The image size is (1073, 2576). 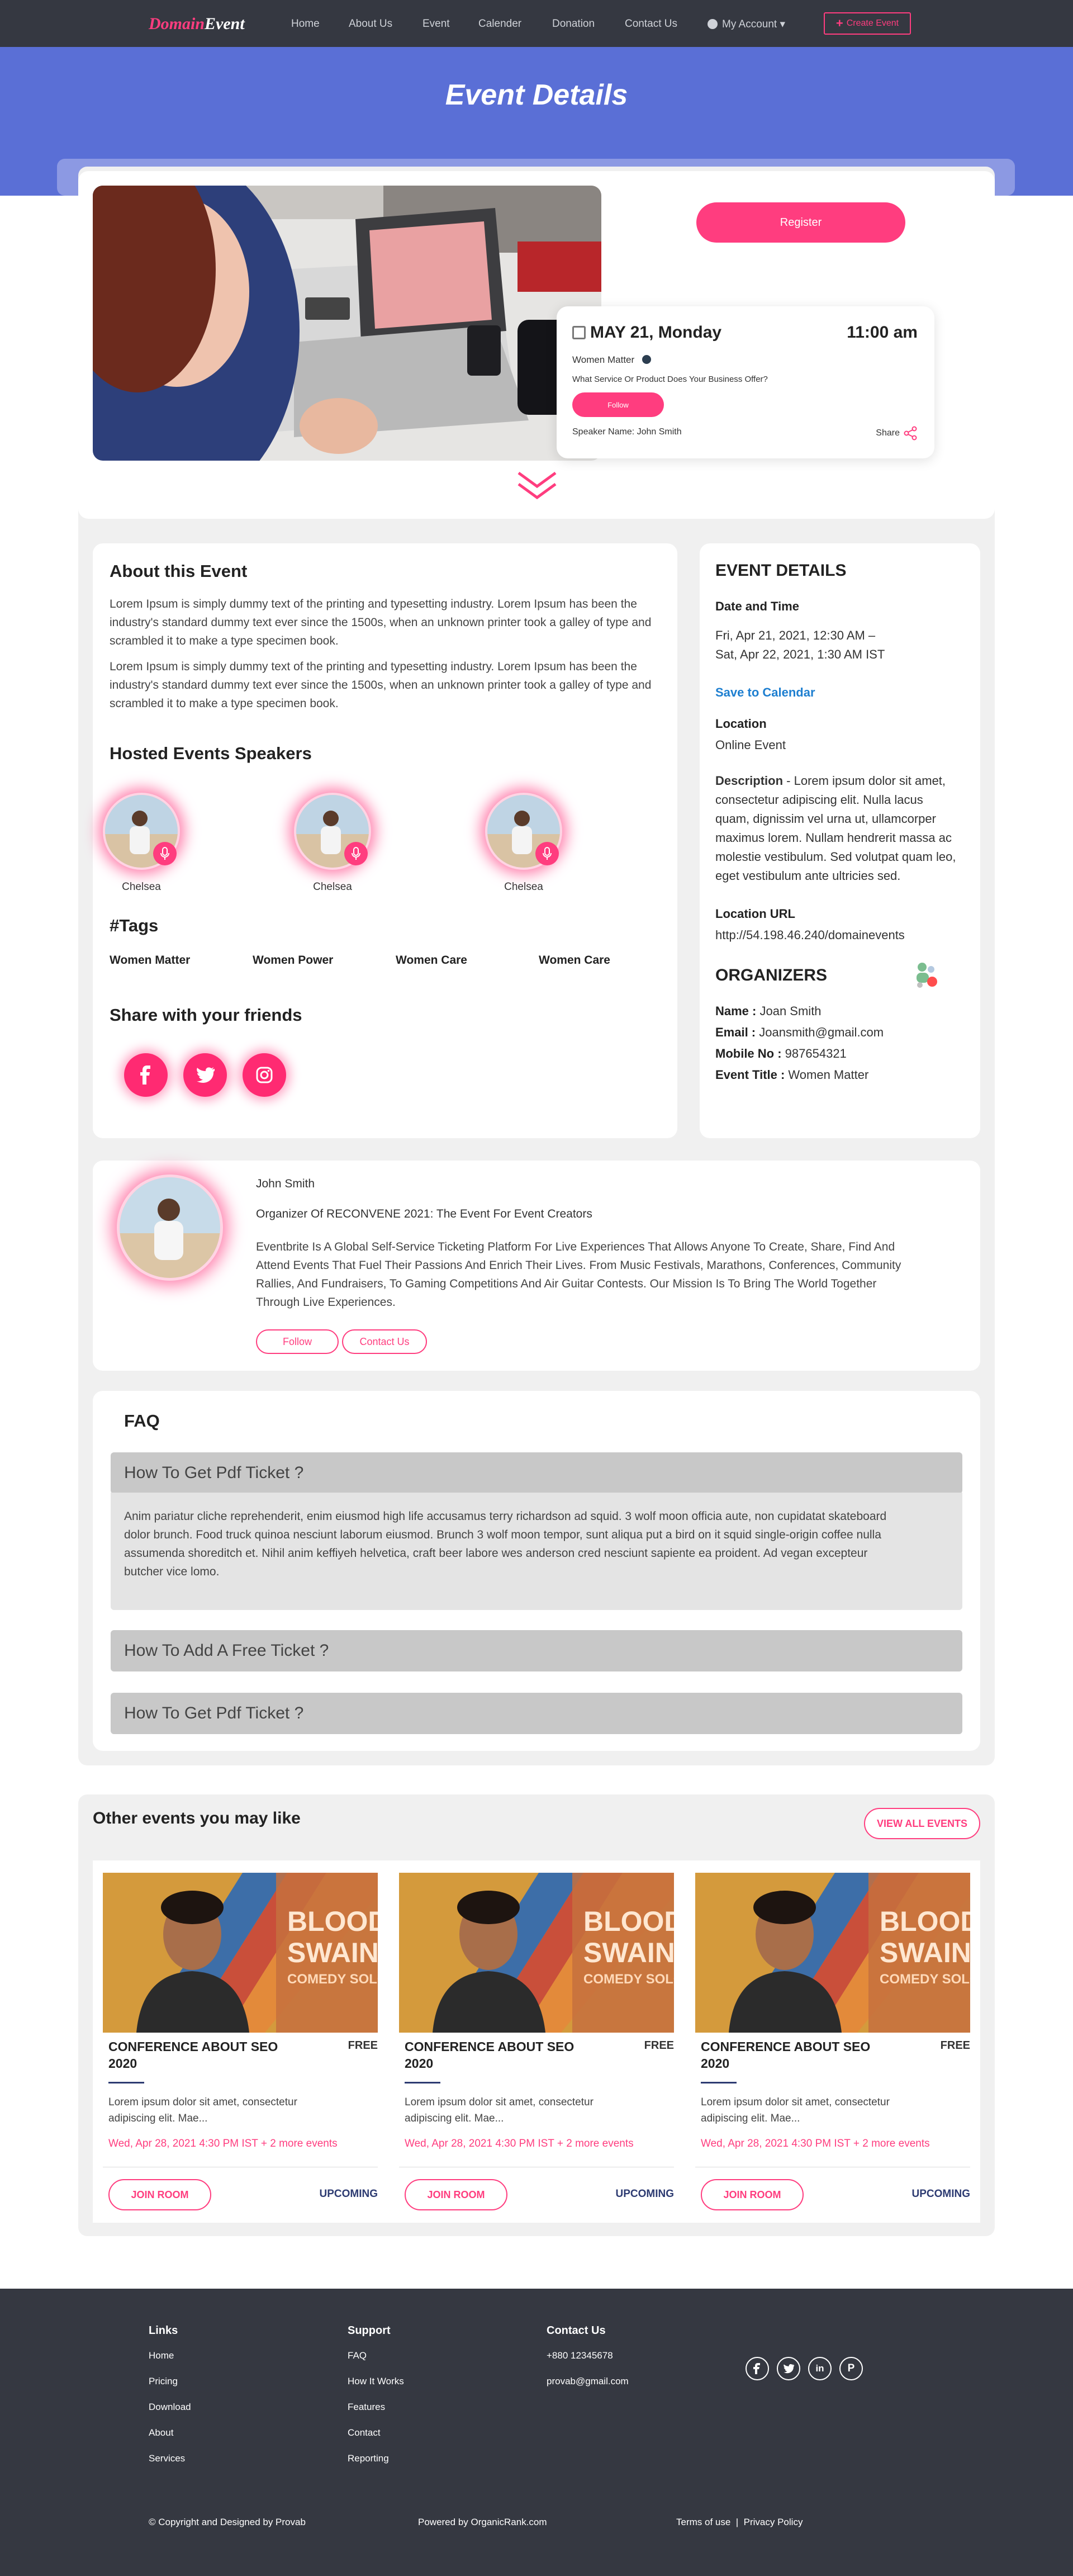 I want to click on organizer-follow-button: Follow, so click(x=297, y=1341).